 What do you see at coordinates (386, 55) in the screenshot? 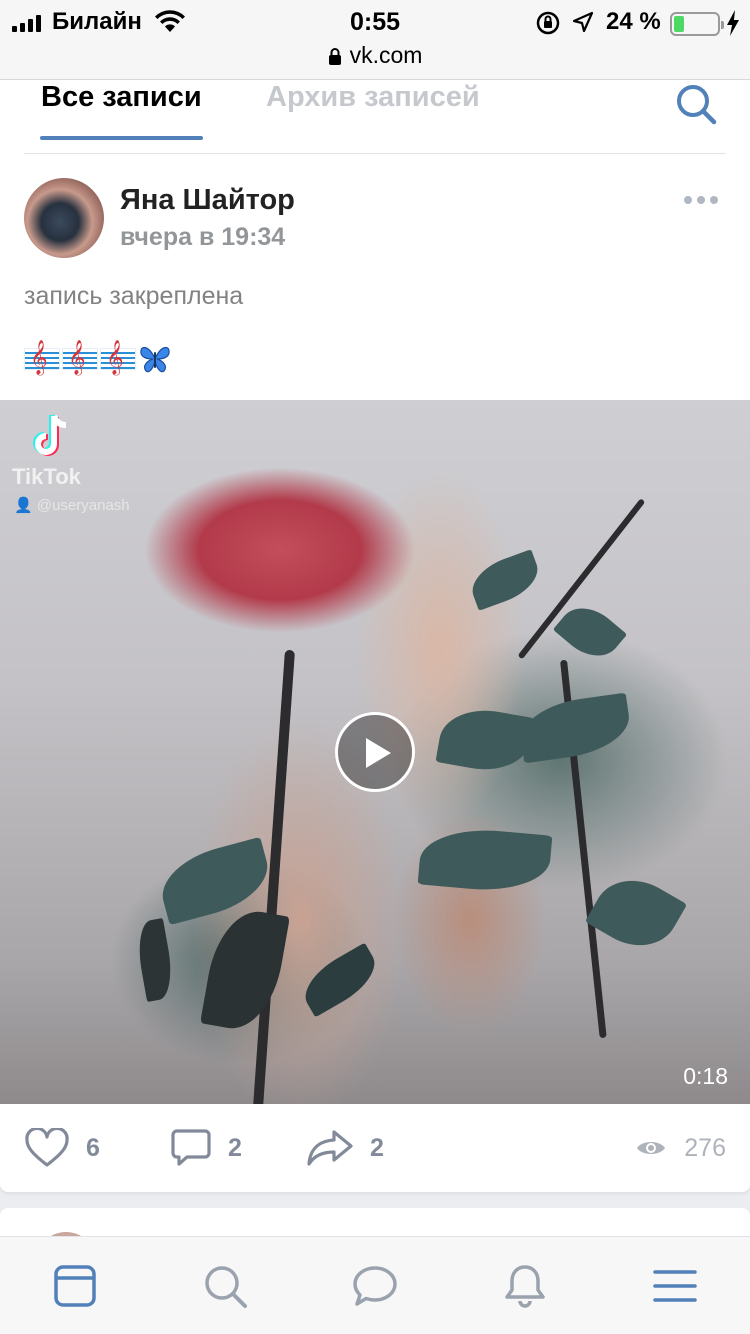
I see `url-text: vk.com` at bounding box center [386, 55].